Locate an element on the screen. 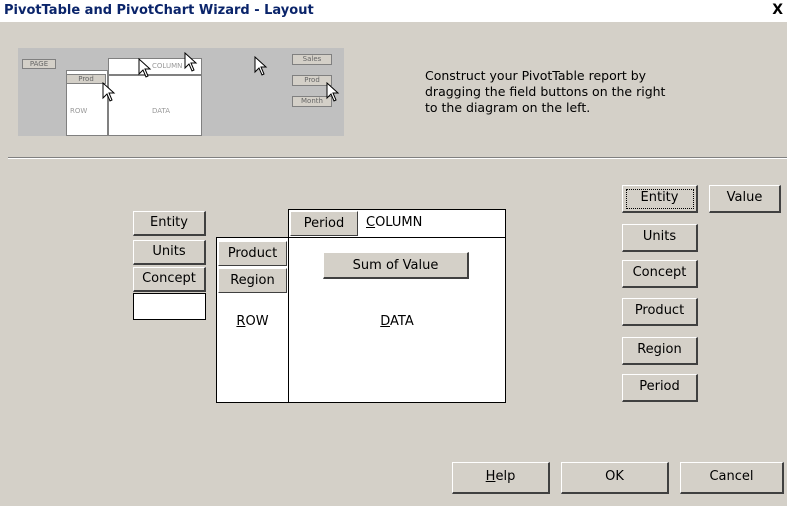 Image resolution: width=787 pixels, height=506 pixels. field-button-product: Product is located at coordinates (660, 312).